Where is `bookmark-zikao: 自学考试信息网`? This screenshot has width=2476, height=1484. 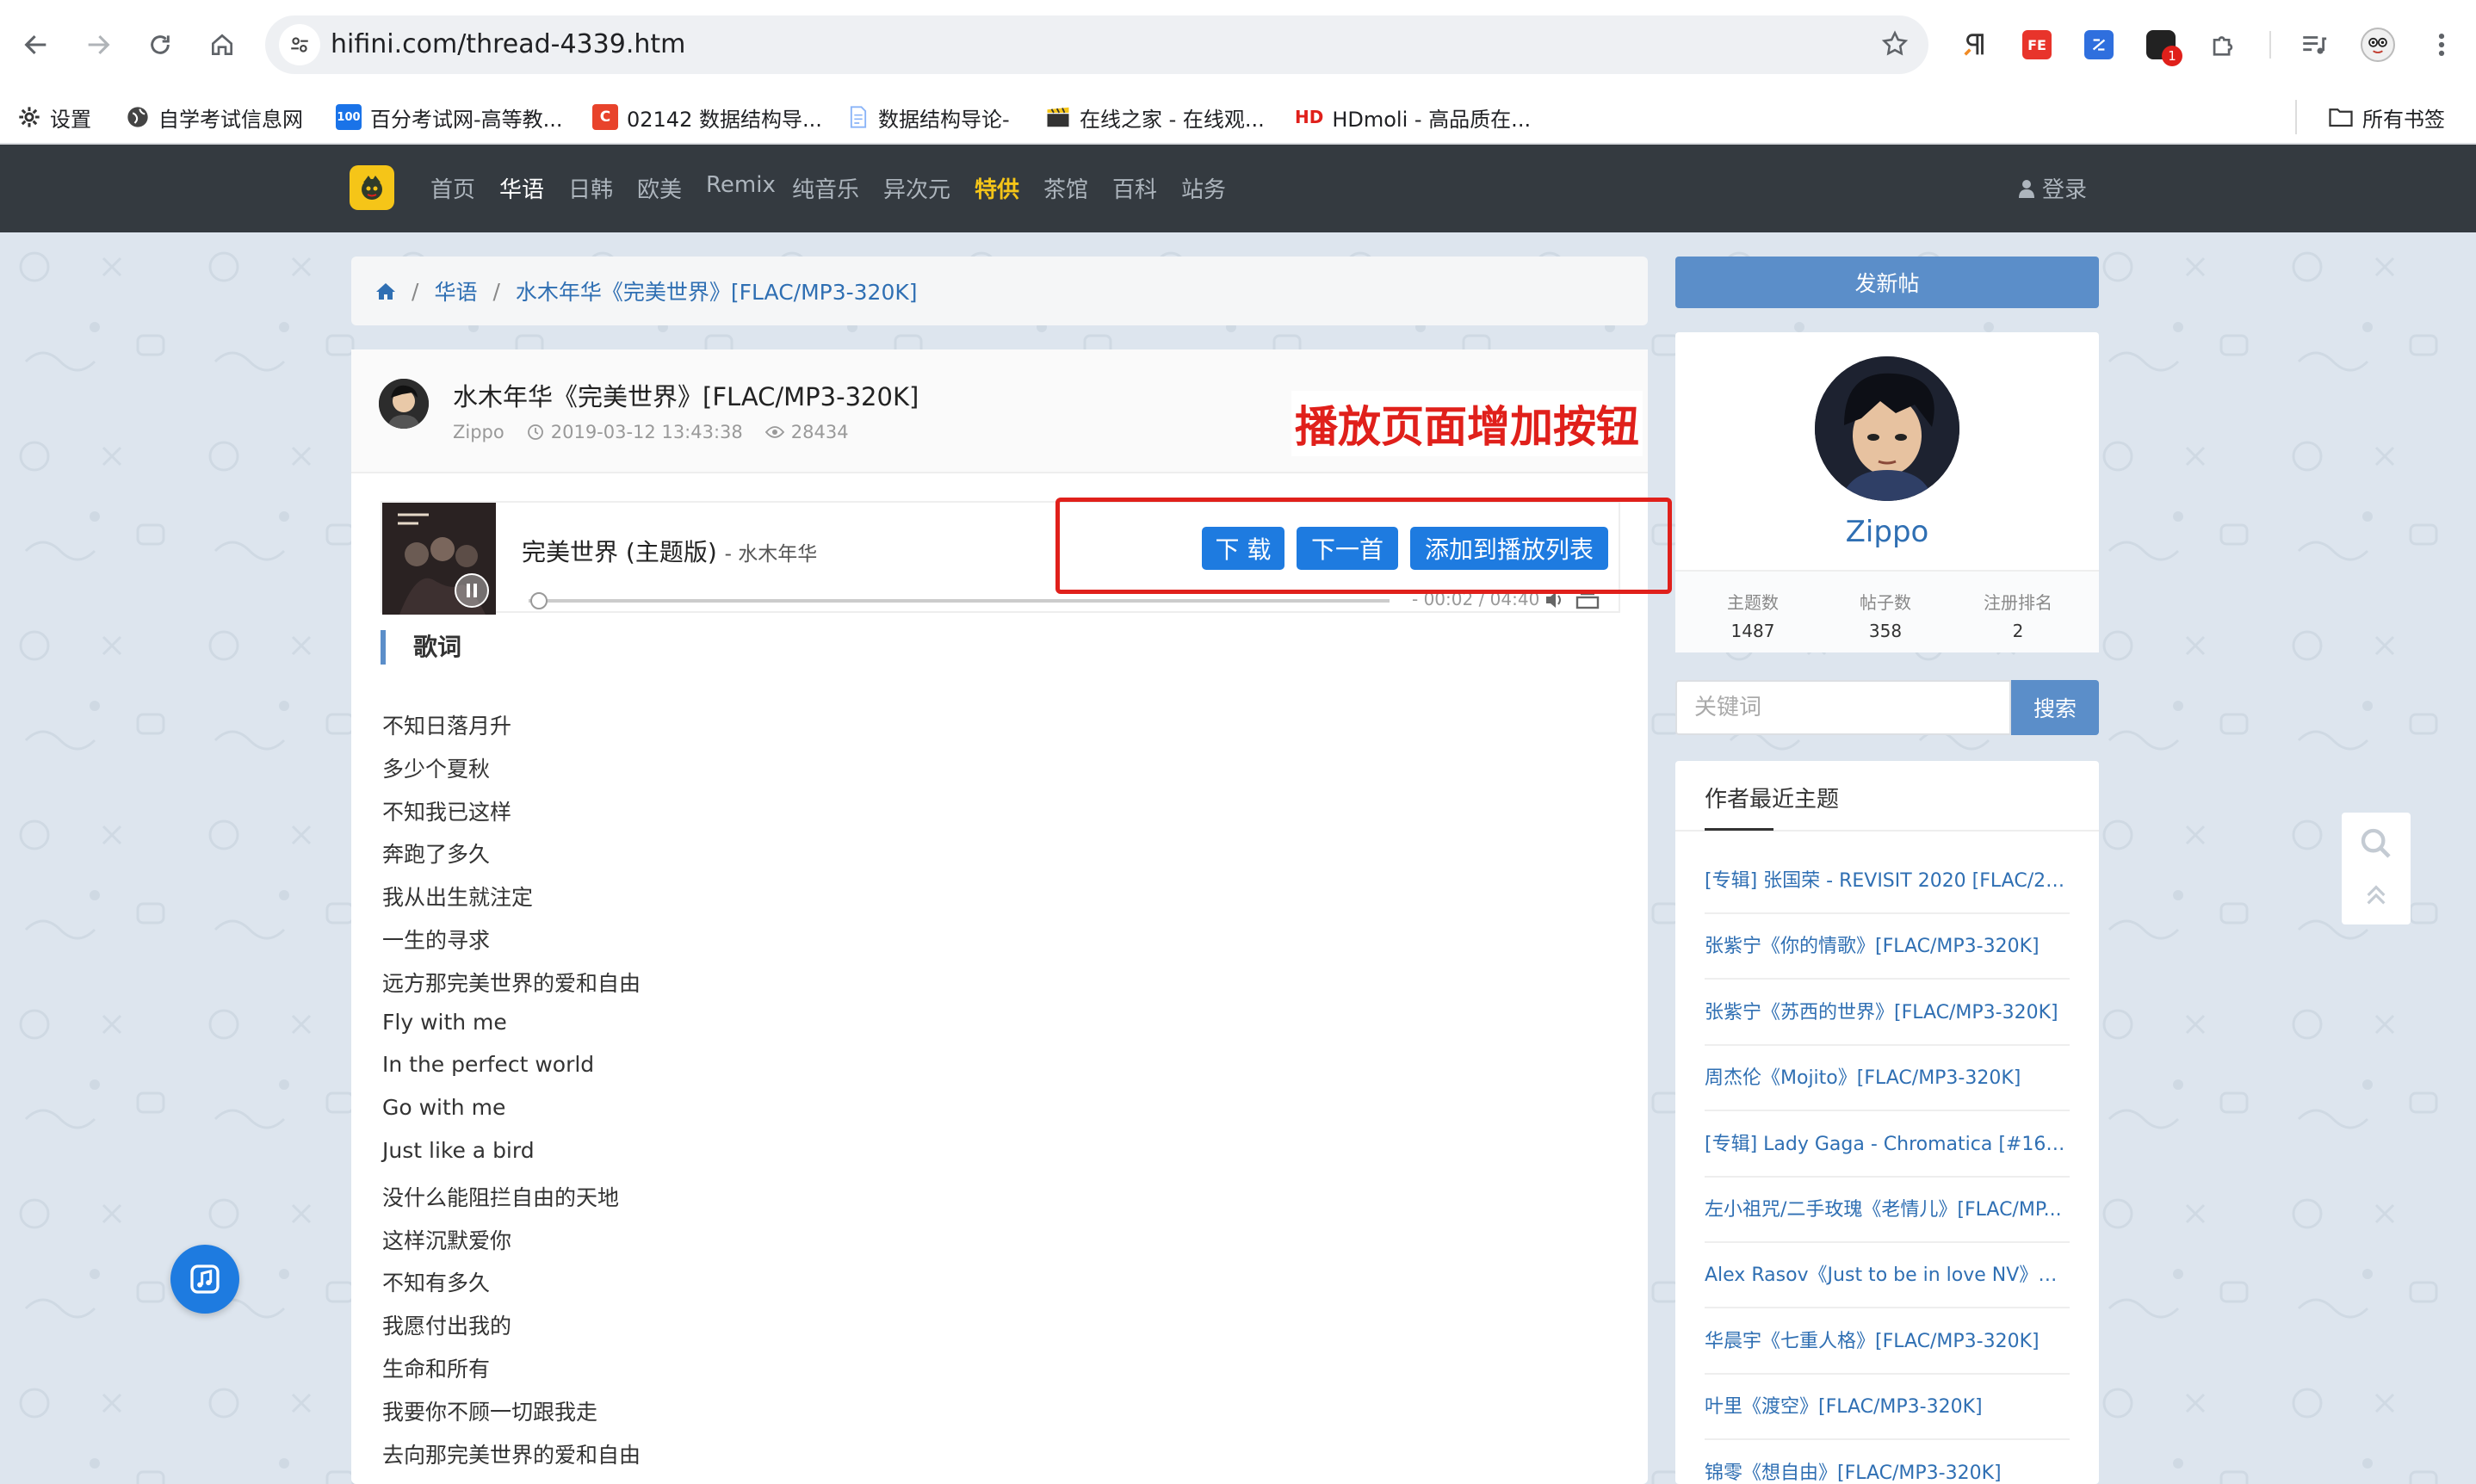
bookmark-zikao: 自学考试信息网 is located at coordinates (214, 117).